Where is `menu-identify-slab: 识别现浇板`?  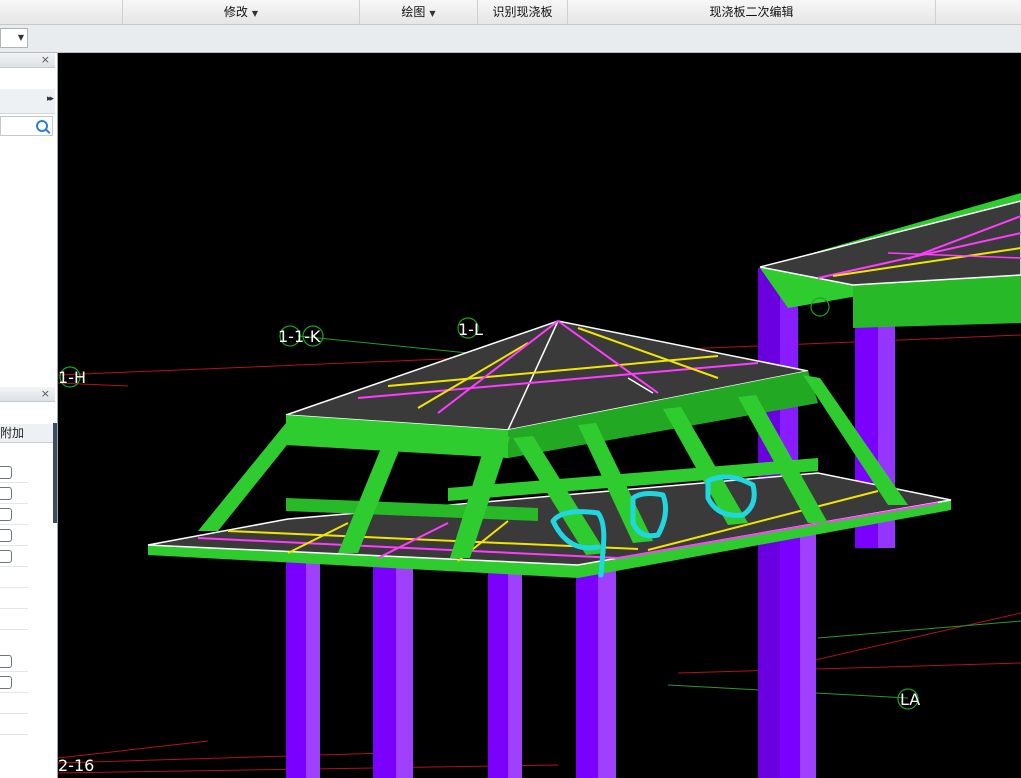 menu-identify-slab: 识别现浇板 is located at coordinates (523, 12).